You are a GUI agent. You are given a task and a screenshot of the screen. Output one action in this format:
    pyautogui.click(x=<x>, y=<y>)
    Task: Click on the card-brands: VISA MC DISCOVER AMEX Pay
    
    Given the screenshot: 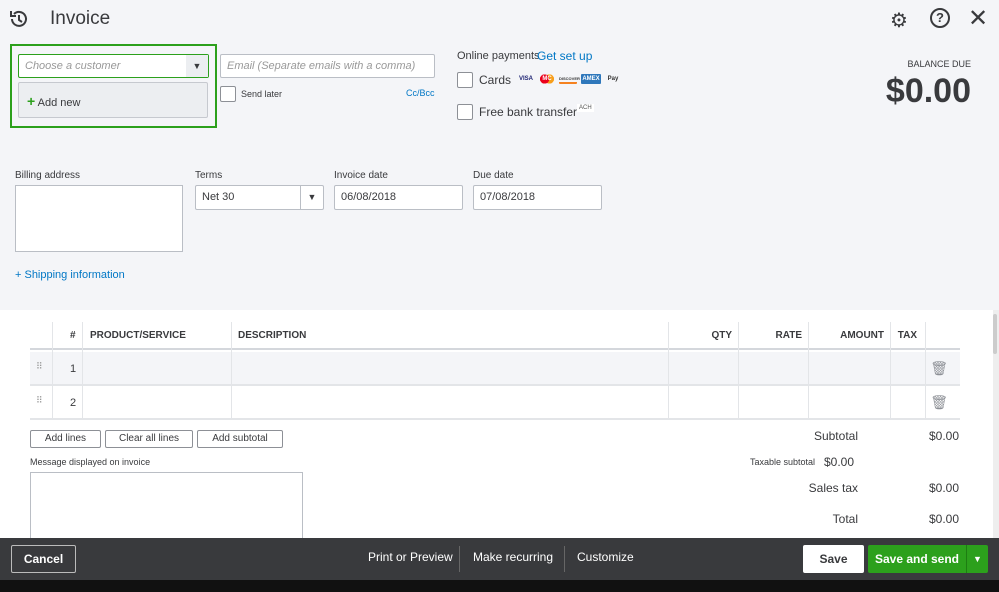 What is the action you would take?
    pyautogui.click(x=569, y=79)
    